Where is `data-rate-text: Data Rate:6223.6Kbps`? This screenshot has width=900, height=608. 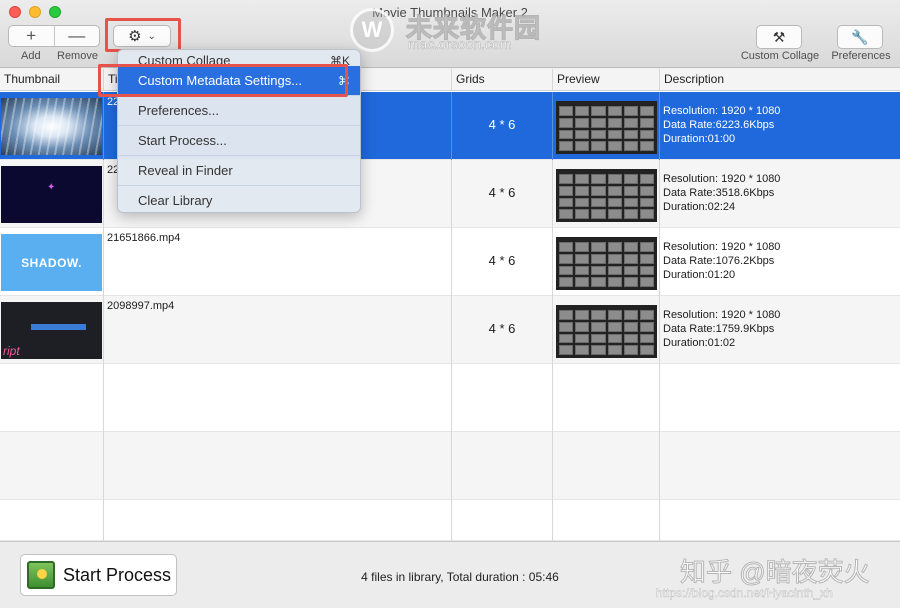 data-rate-text: Data Rate:6223.6Kbps is located at coordinates (719, 125).